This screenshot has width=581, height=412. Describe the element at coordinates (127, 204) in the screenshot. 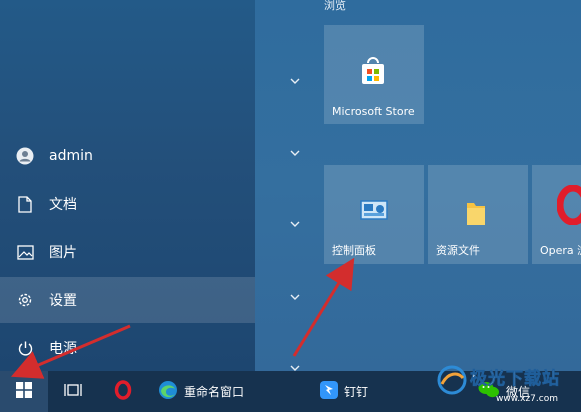

I see `left-item-documents: 文档` at that location.